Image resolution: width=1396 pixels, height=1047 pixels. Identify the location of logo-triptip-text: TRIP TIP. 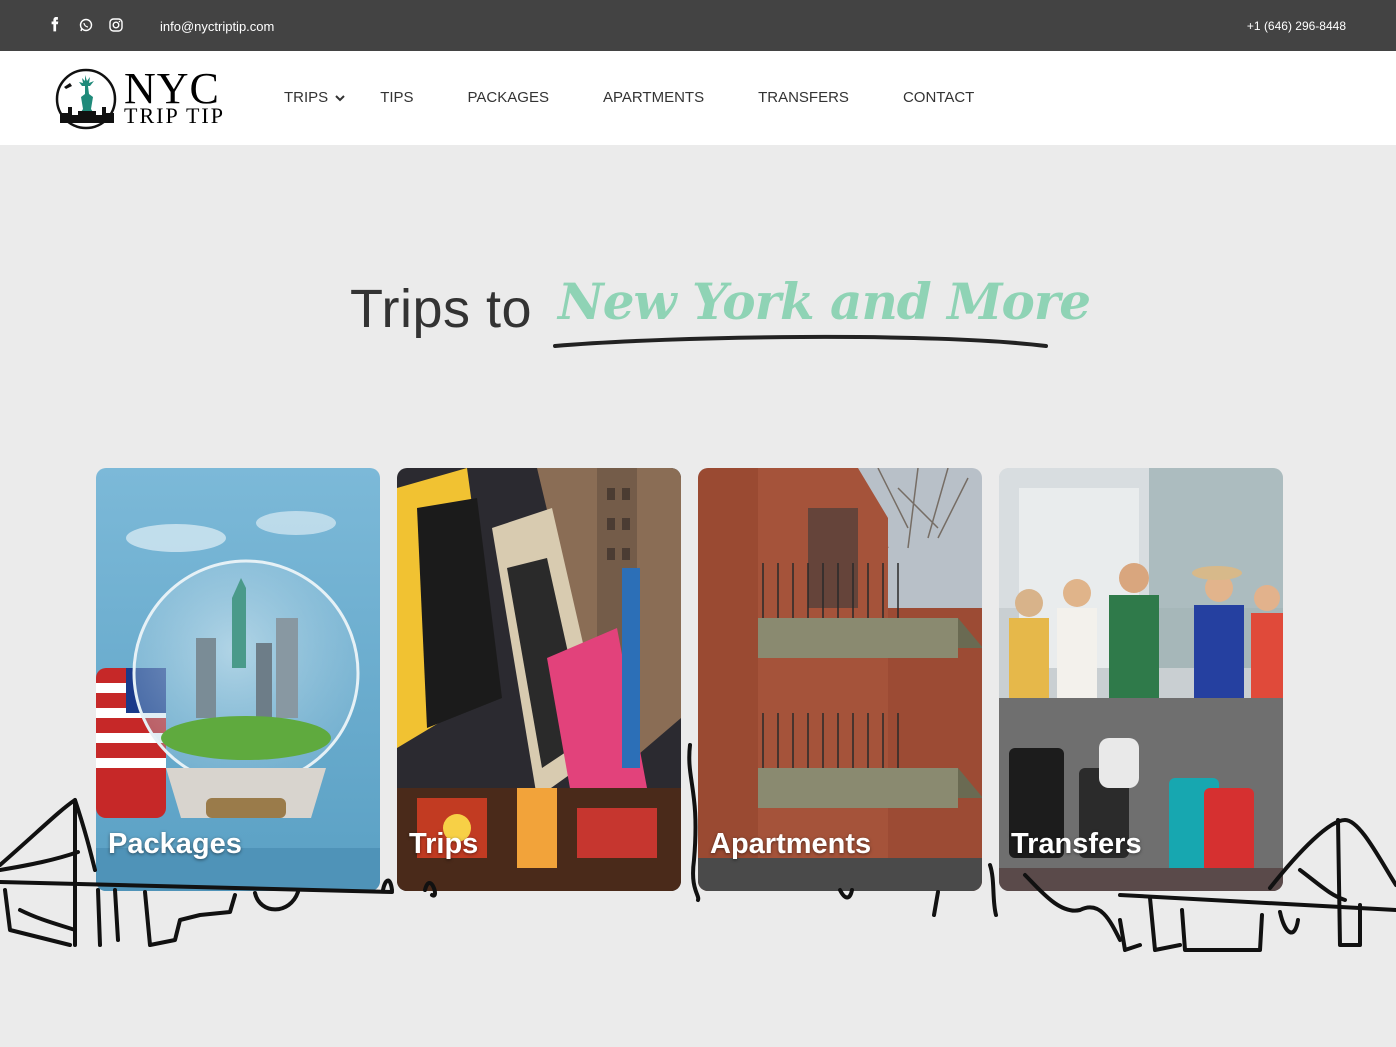
(174, 115).